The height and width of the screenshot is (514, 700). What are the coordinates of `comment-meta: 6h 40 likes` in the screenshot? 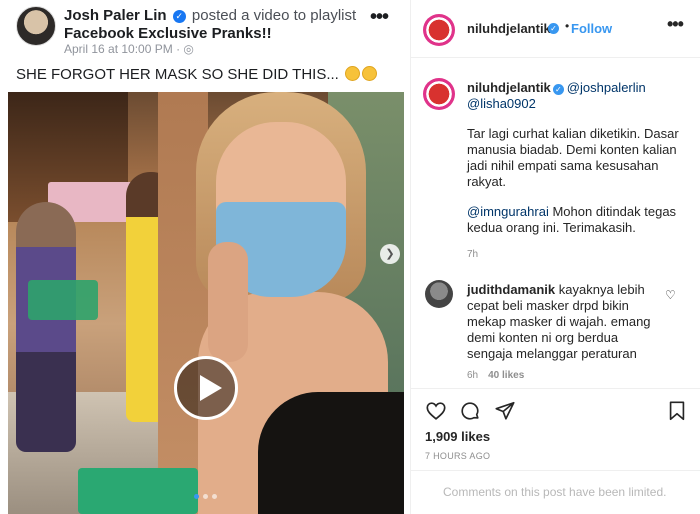 It's located at (495, 375).